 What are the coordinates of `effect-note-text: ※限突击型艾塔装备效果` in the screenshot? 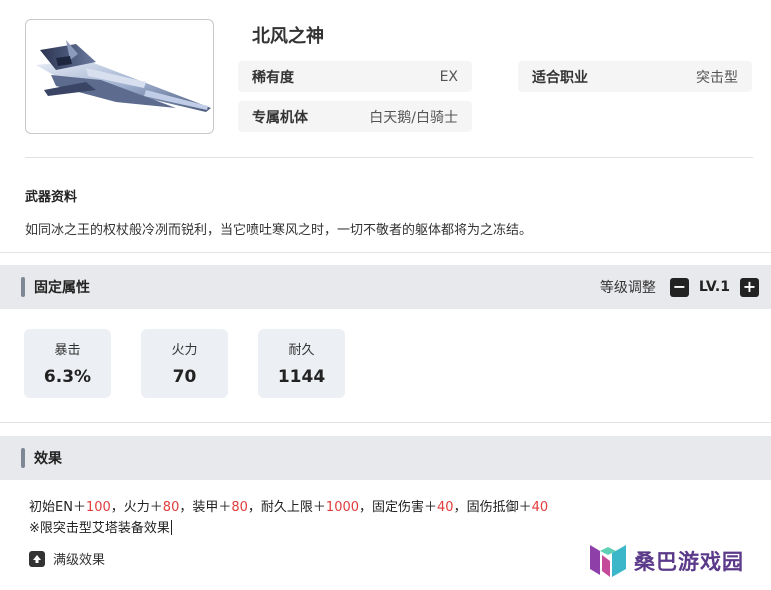 It's located at (99, 528).